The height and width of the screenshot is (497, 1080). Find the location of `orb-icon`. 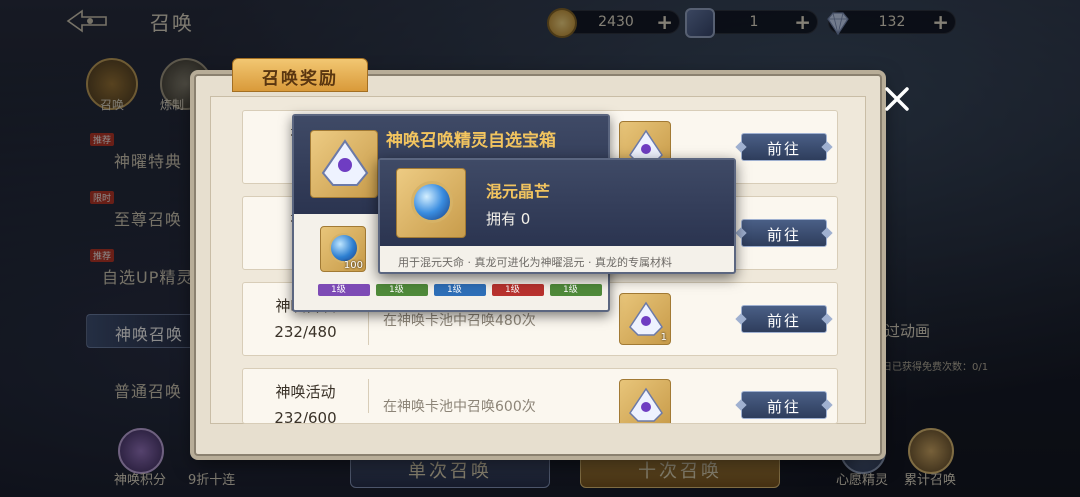

orb-icon is located at coordinates (344, 248).